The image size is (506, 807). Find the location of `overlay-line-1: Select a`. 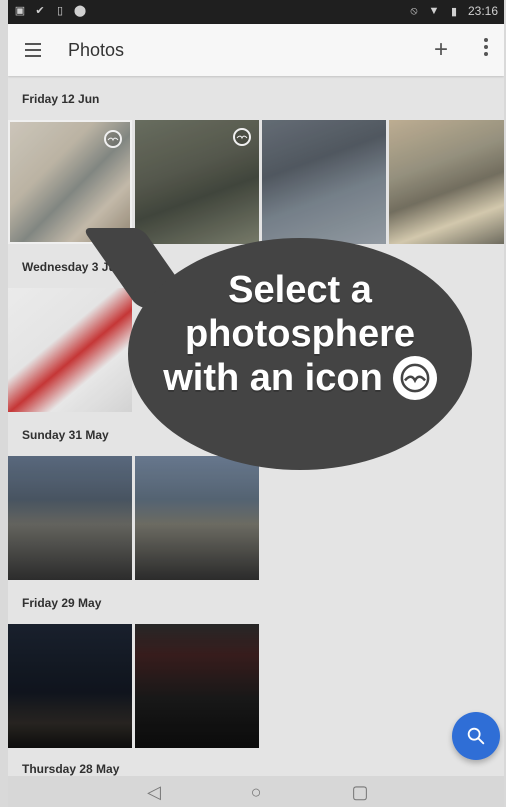

overlay-line-1: Select a is located at coordinates (300, 290).